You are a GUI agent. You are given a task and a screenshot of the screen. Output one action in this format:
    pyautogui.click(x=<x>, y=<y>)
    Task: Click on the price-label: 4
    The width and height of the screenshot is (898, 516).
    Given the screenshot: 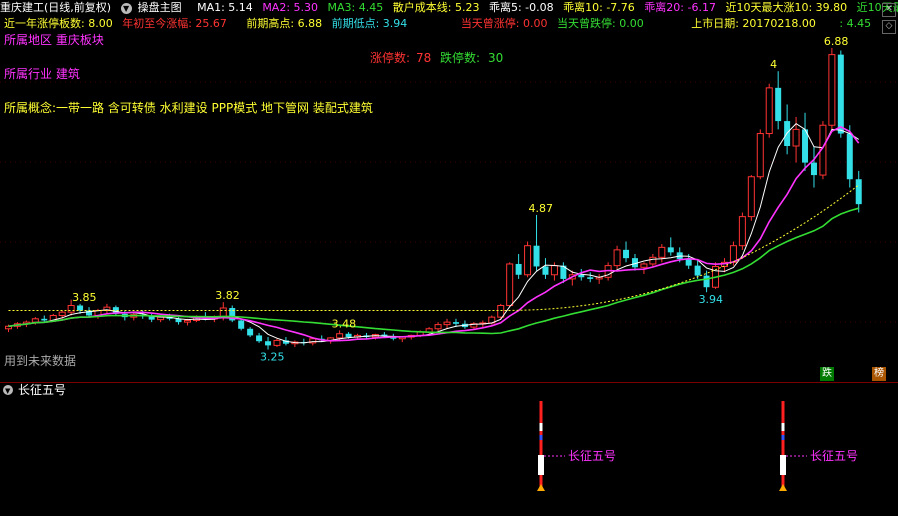 What is the action you would take?
    pyautogui.click(x=773, y=64)
    